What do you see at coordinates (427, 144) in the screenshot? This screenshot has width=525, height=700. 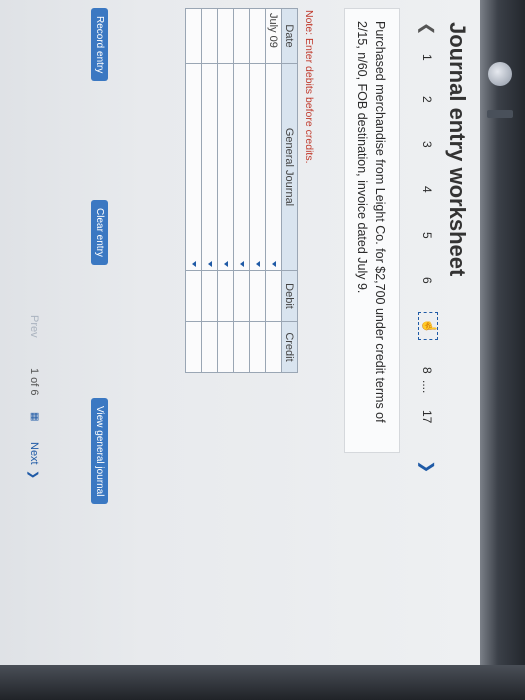 I see `step-3: 3` at bounding box center [427, 144].